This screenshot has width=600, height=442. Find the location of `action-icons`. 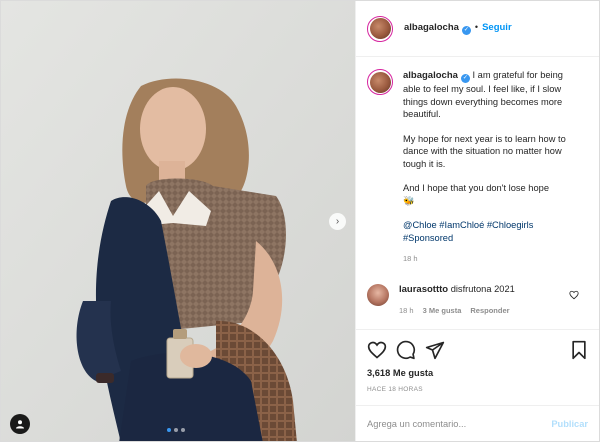

action-icons is located at coordinates (477, 350).